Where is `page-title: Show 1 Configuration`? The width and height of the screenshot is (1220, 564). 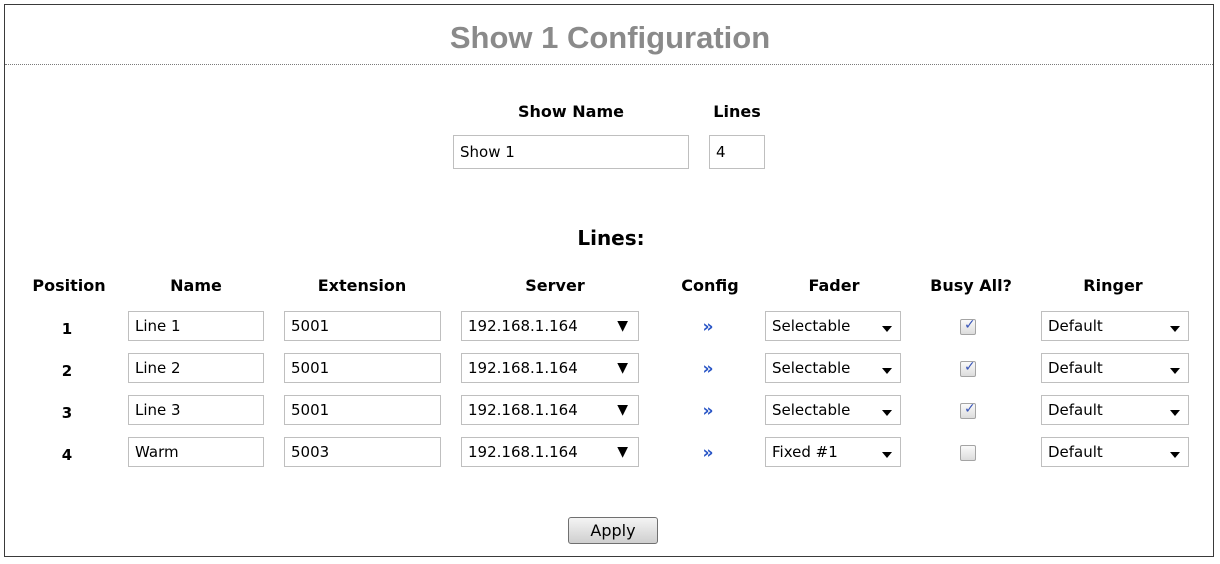 page-title: Show 1 Configuration is located at coordinates (610, 37).